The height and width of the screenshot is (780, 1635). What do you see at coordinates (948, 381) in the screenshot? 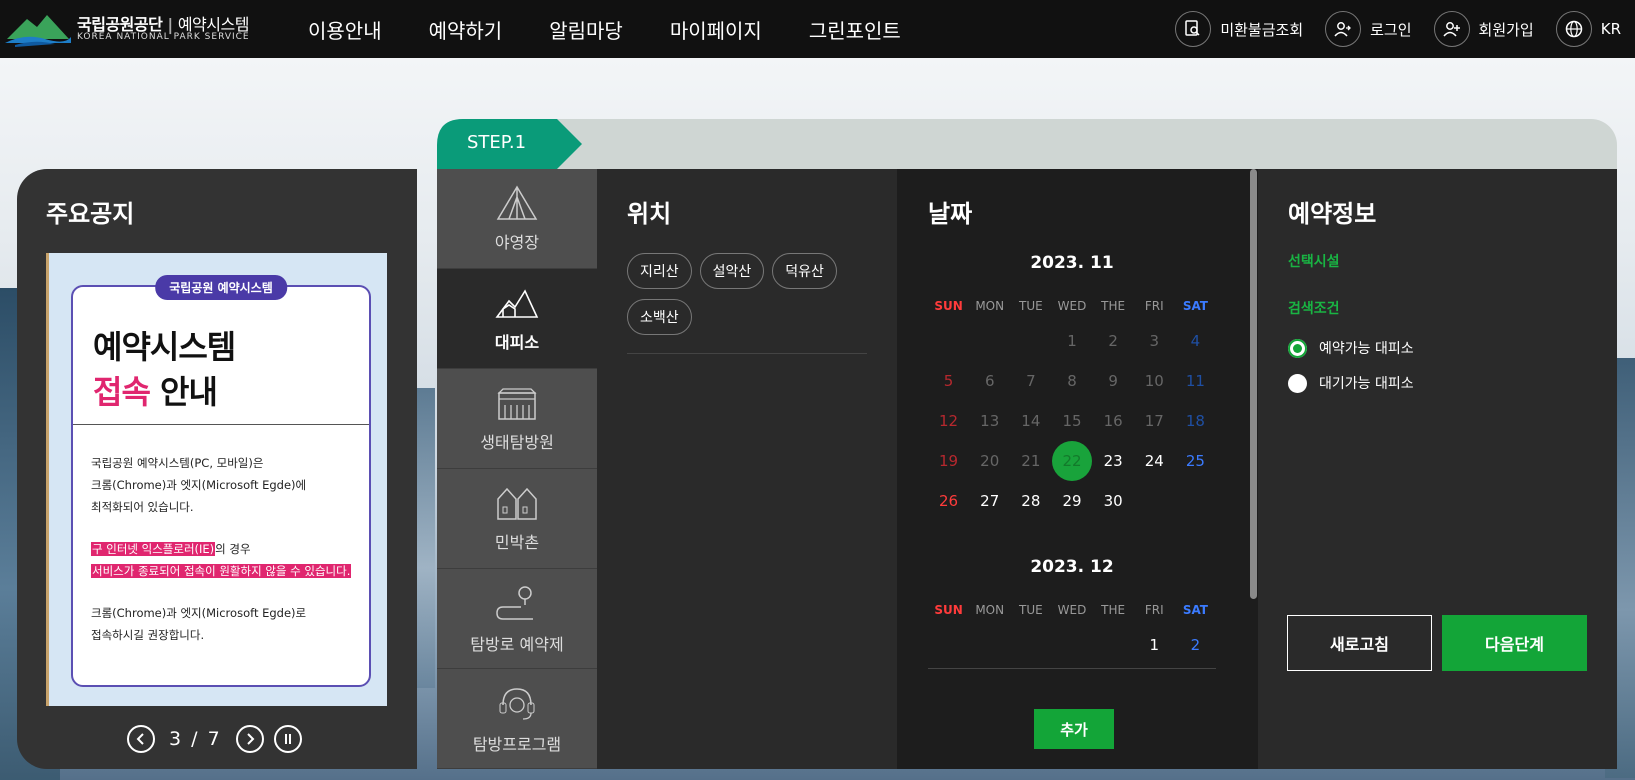
I see `calendar-day: 5` at bounding box center [948, 381].